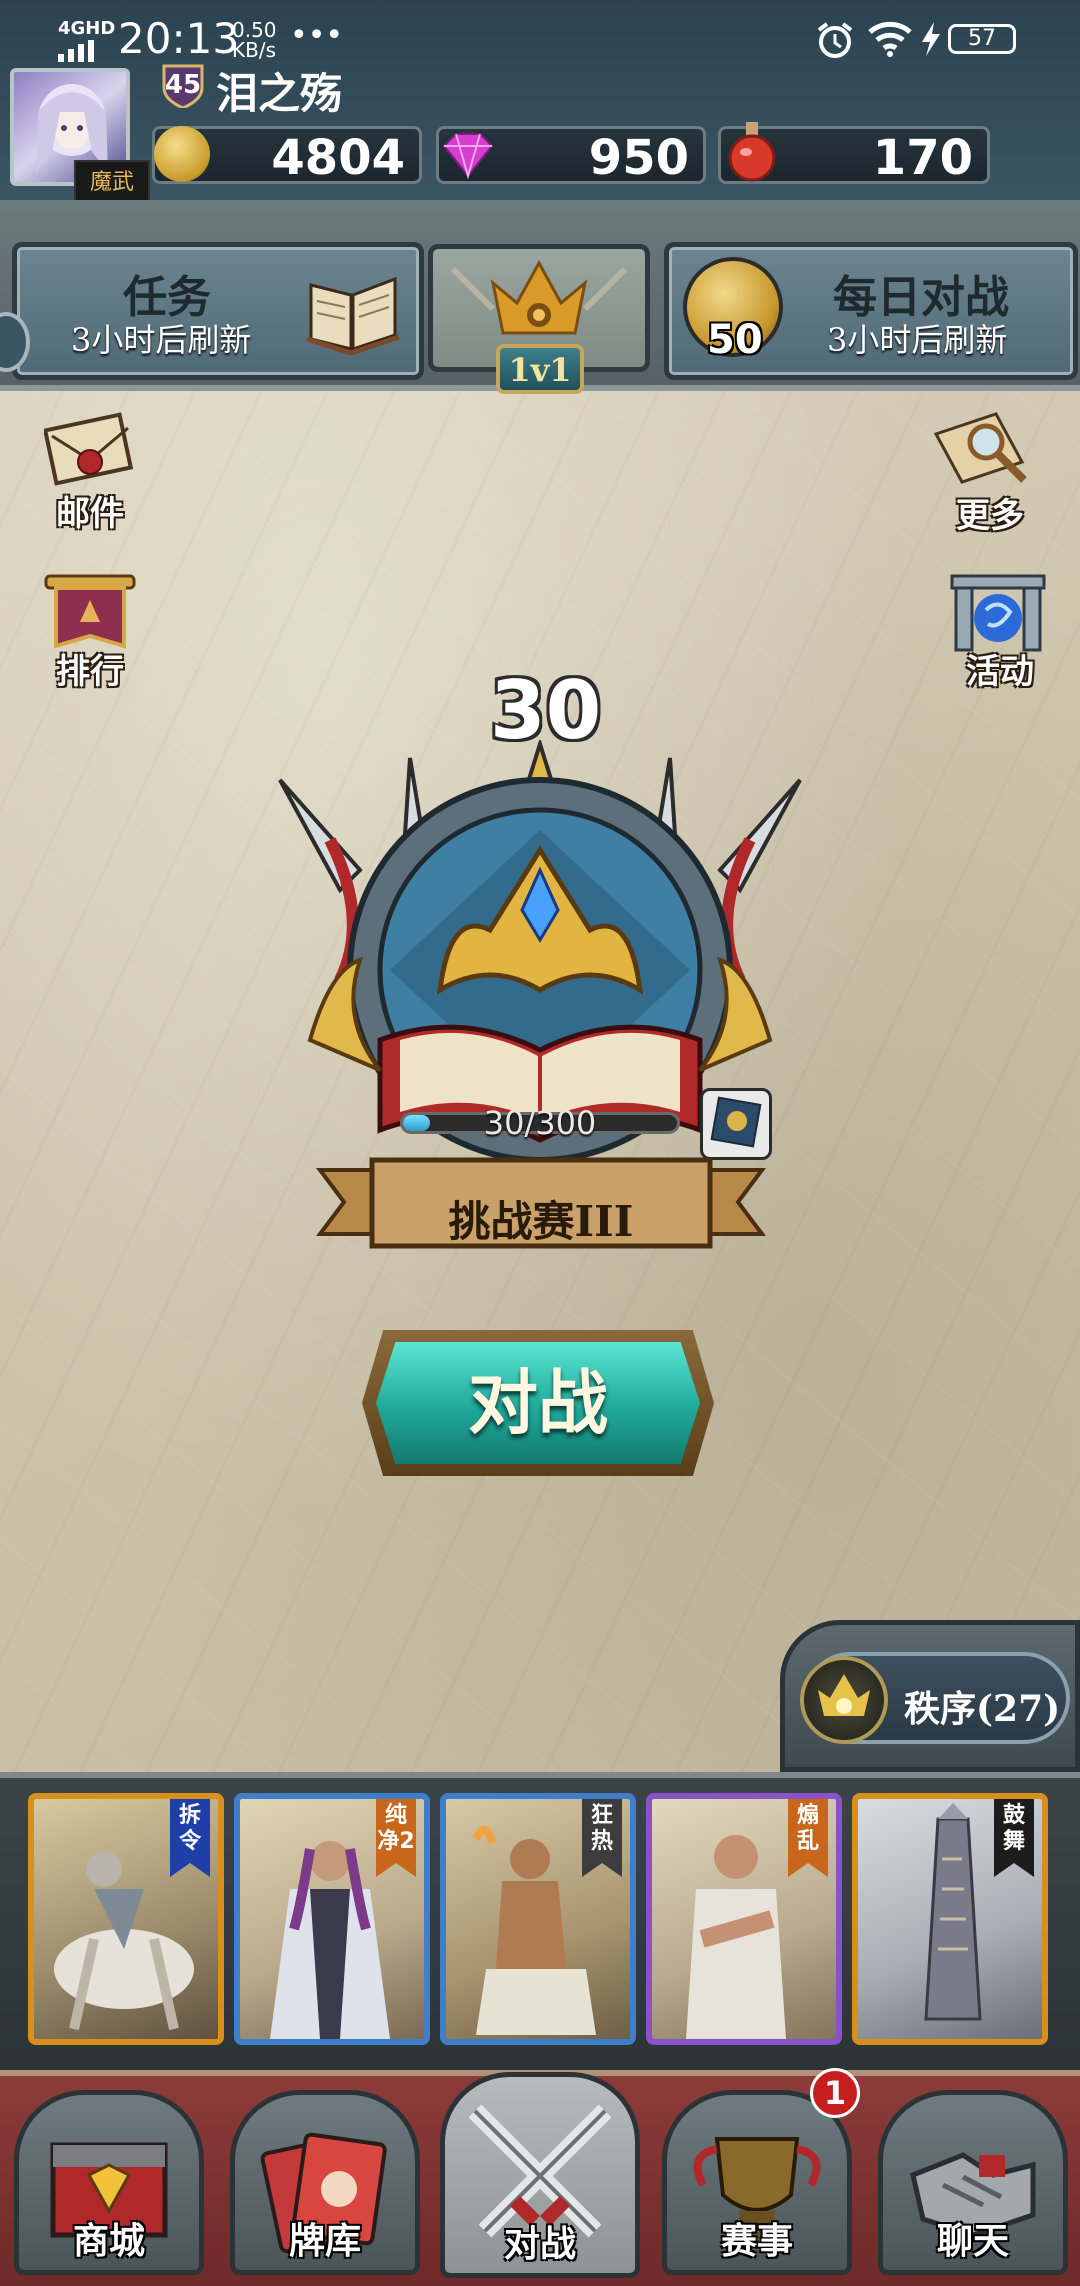  I want to click on mail-icon, so click(89, 452).